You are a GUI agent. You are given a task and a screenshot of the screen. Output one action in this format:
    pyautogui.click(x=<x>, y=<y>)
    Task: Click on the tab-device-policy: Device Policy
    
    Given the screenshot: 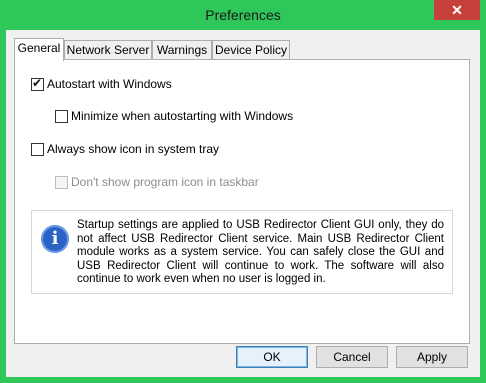 What is the action you would take?
    pyautogui.click(x=251, y=49)
    